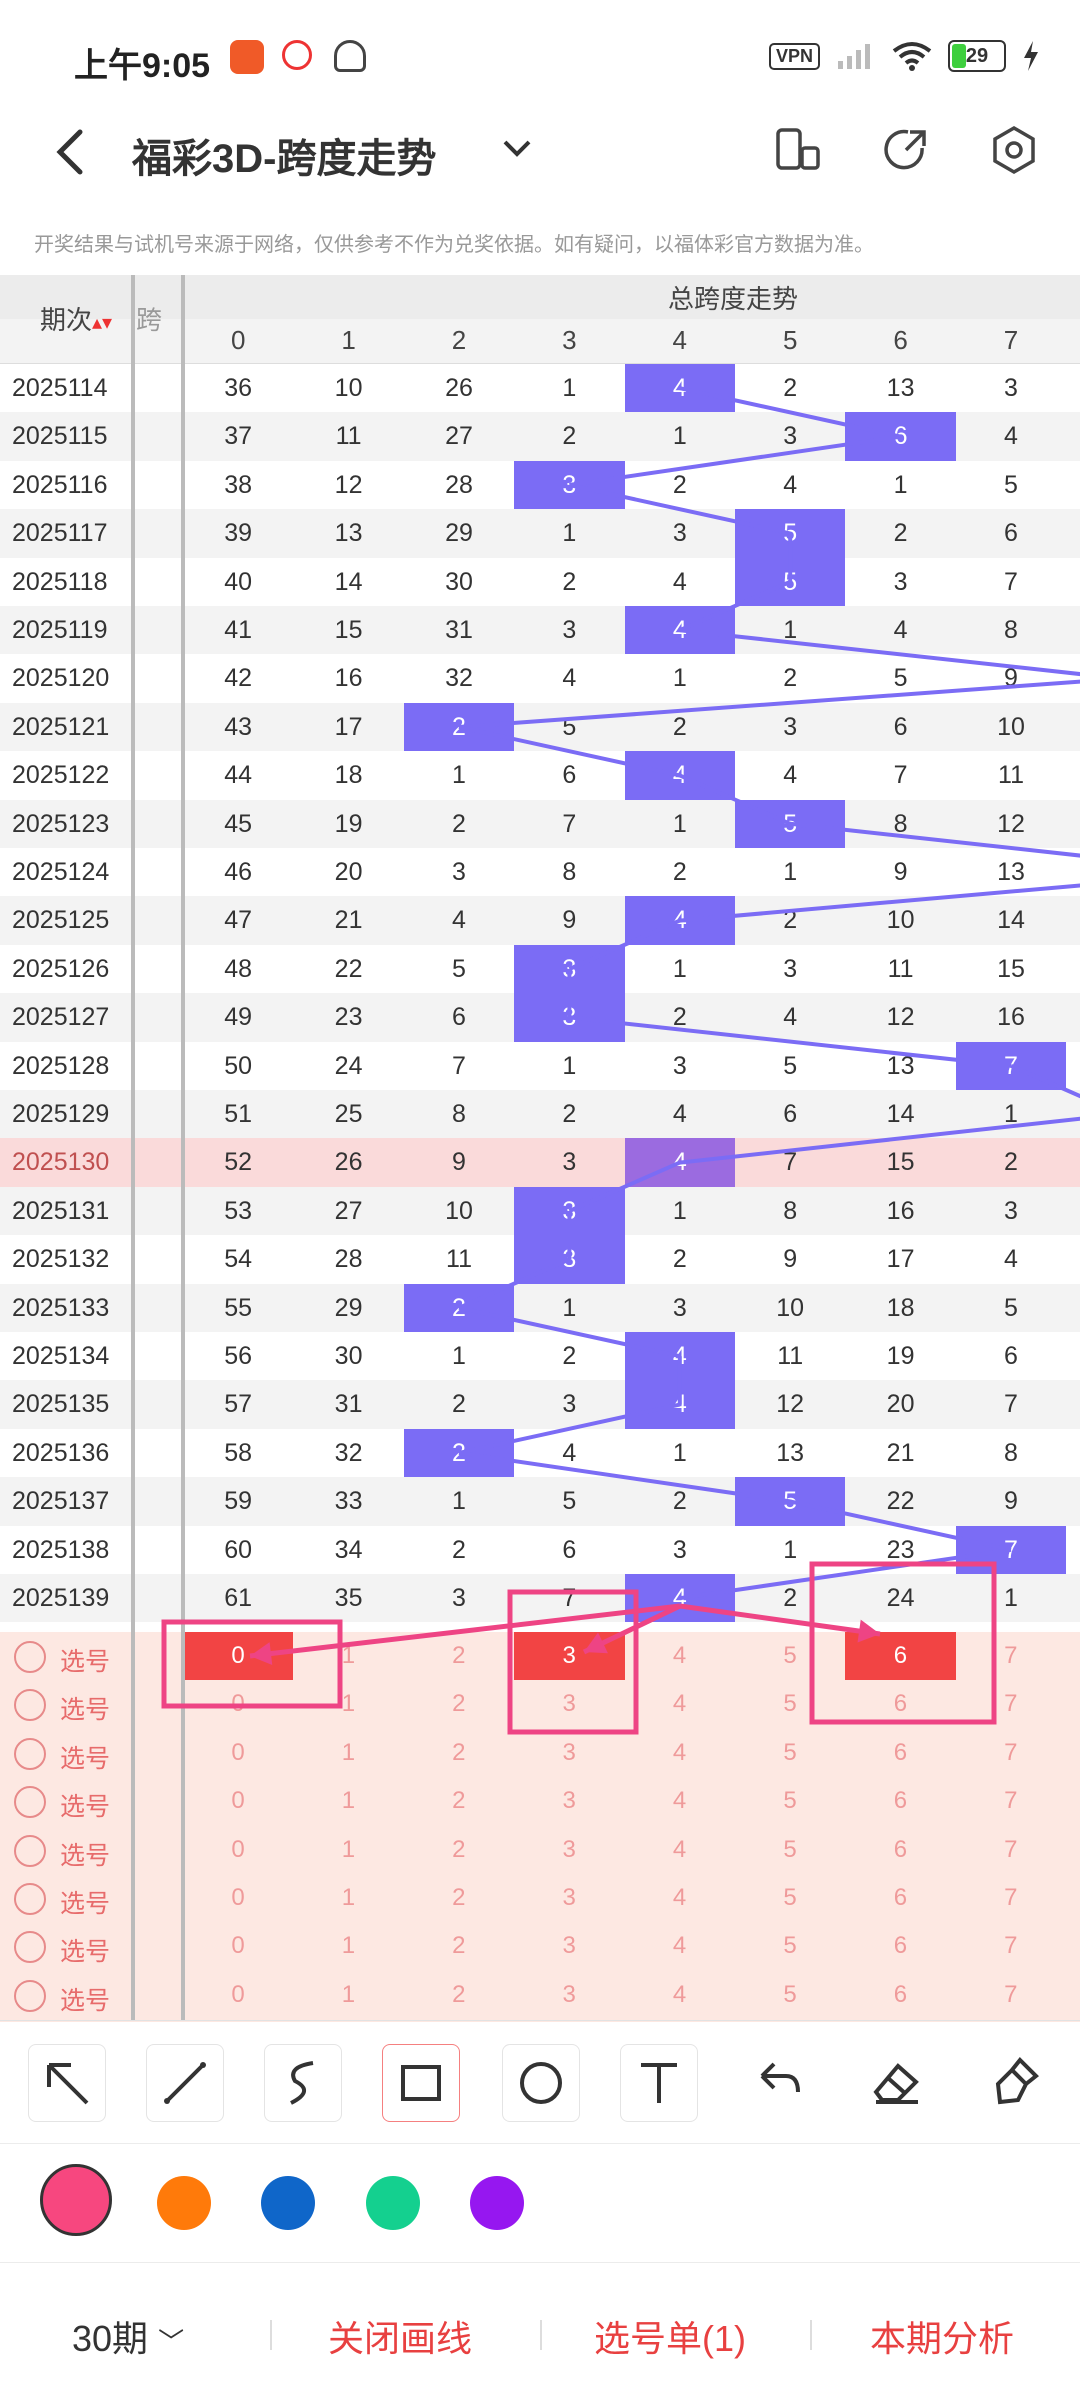 The image size is (1080, 2401). Describe the element at coordinates (798, 150) in the screenshot. I see `device-switch-icon` at that location.